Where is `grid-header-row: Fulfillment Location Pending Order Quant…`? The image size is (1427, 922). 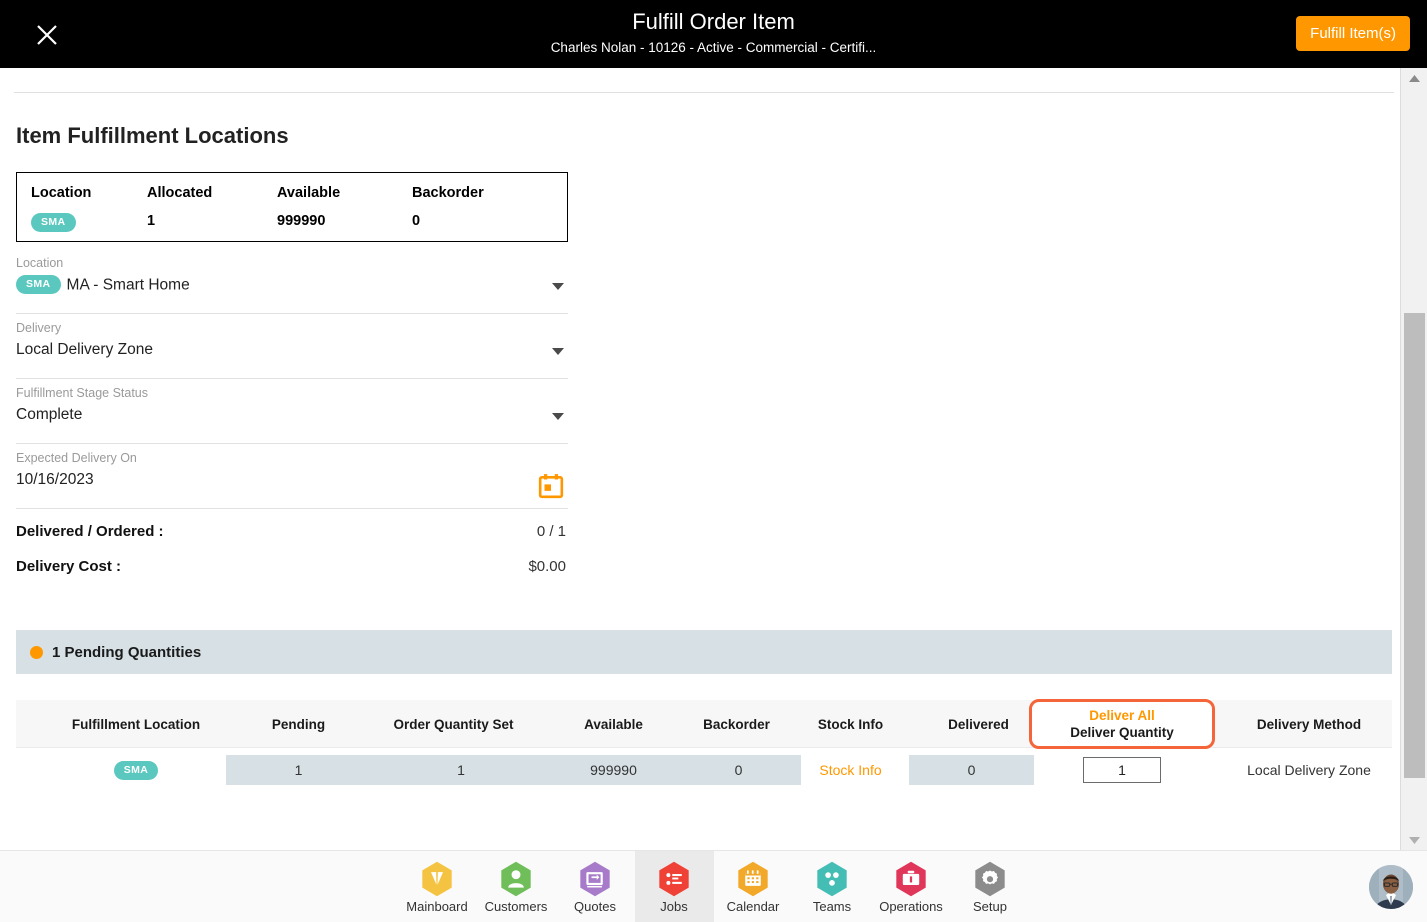 grid-header-row: Fulfillment Location Pending Order Quant… is located at coordinates (704, 724).